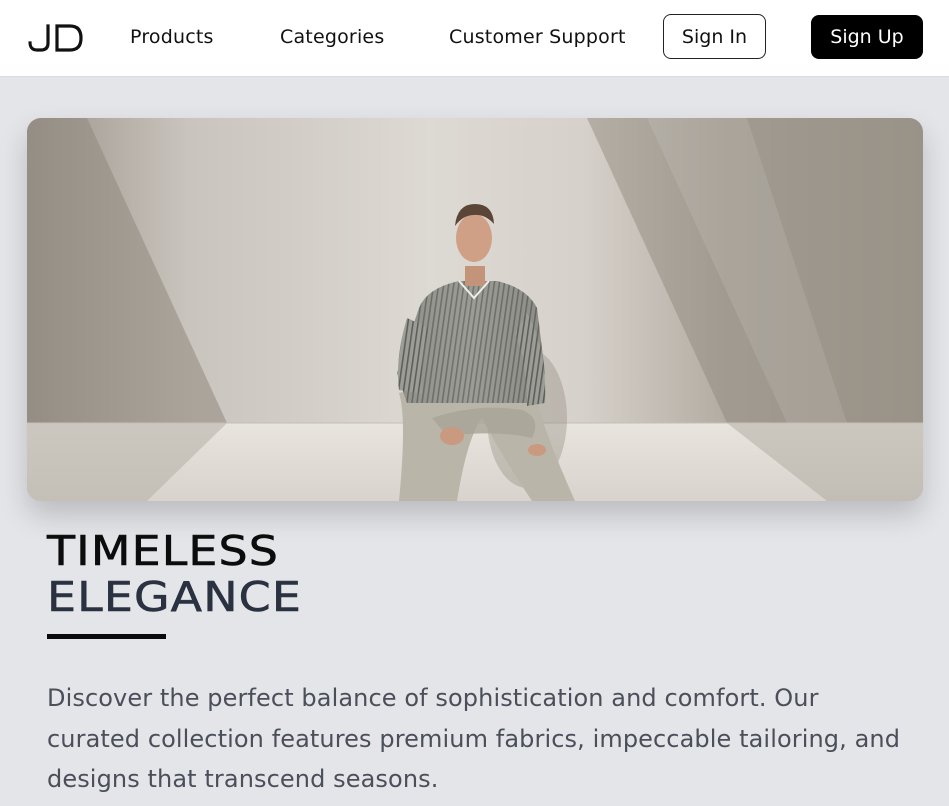 Image resolution: width=949 pixels, height=806 pixels. I want to click on nav-link-customer-support: Customer Support, so click(537, 37).